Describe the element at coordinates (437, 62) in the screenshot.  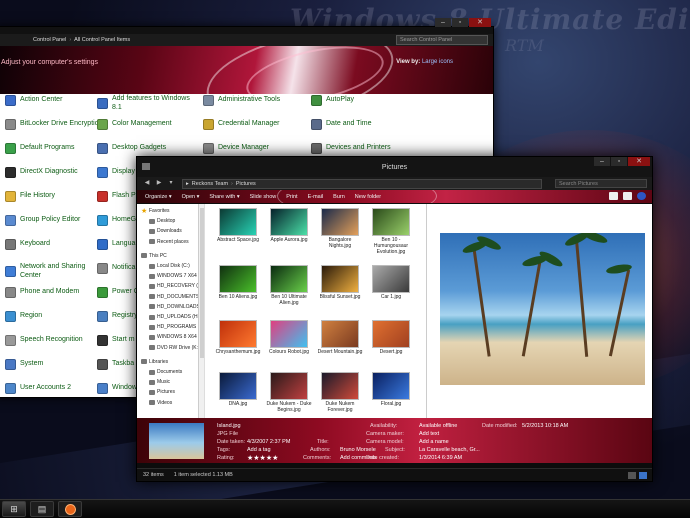
I see `view-by-dropdown: Large icons` at that location.